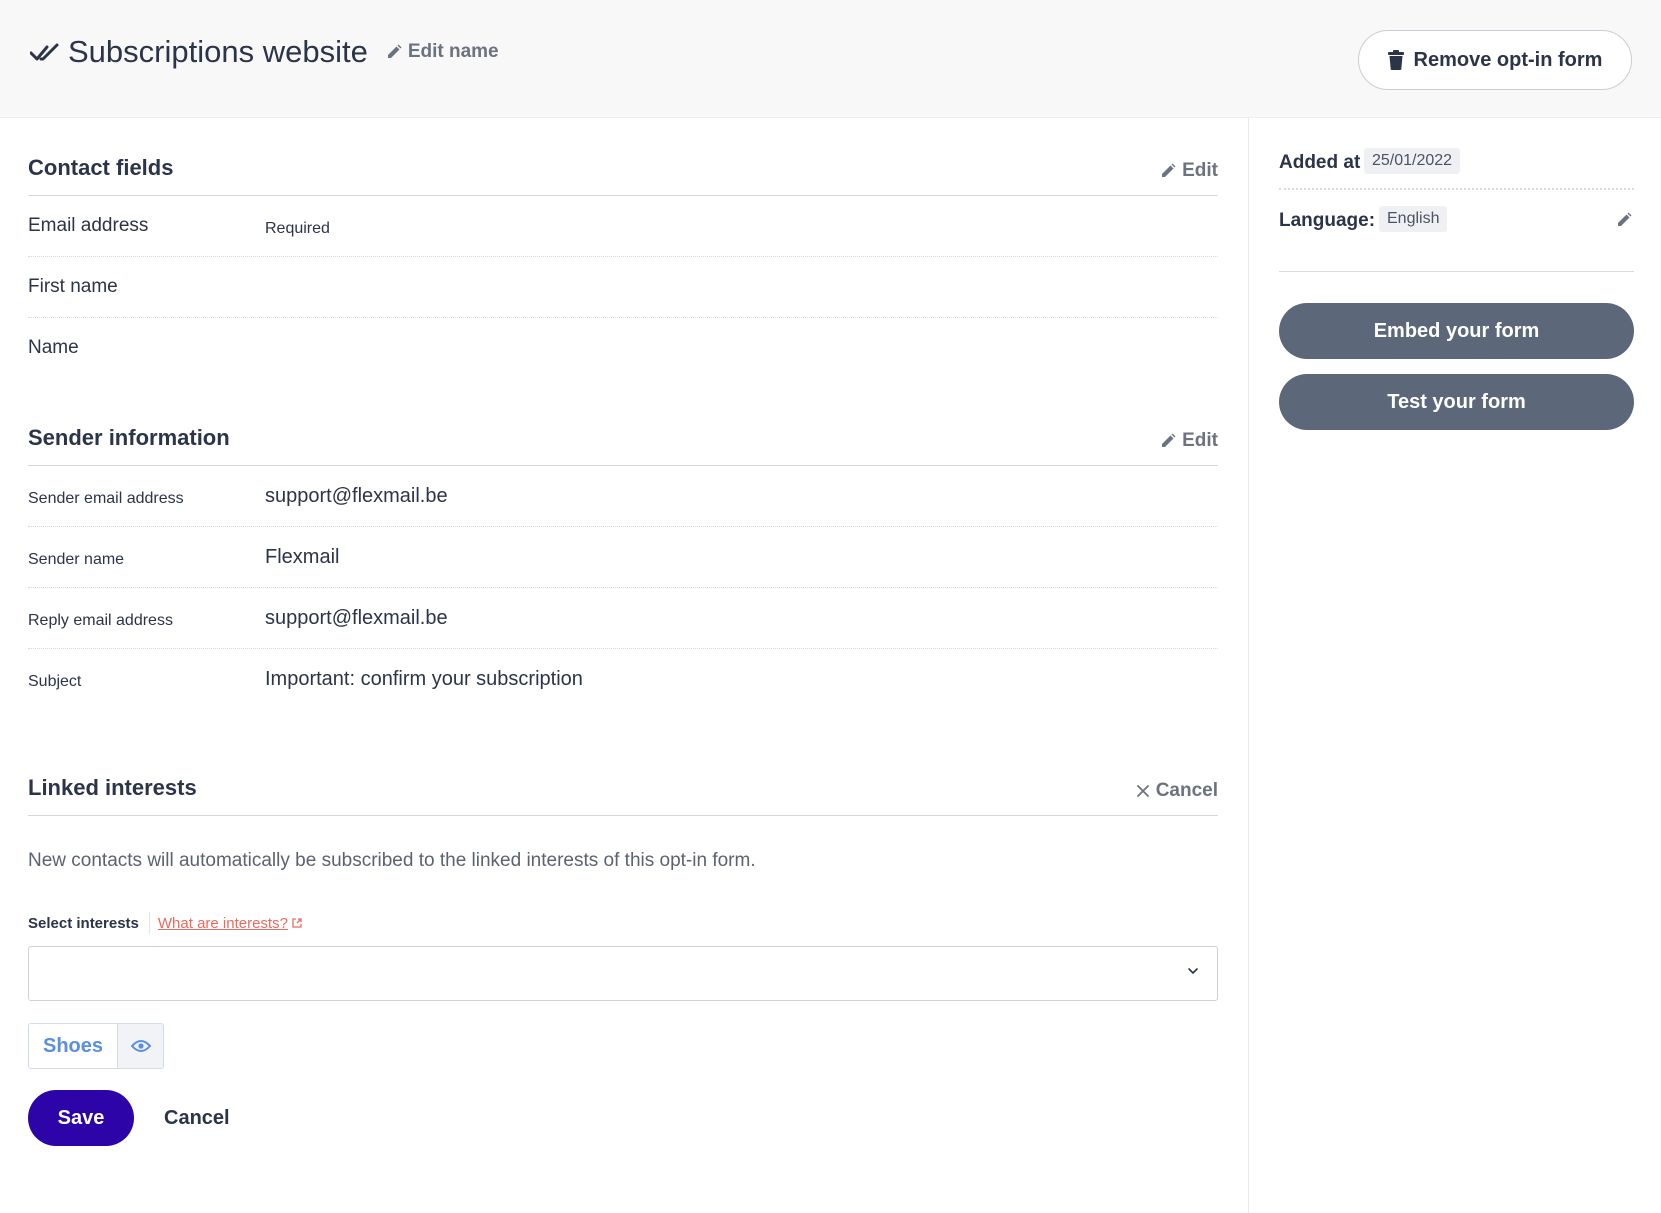 This screenshot has width=1661, height=1213. Describe the element at coordinates (1413, 219) in the screenshot. I see `language-value: English` at that location.